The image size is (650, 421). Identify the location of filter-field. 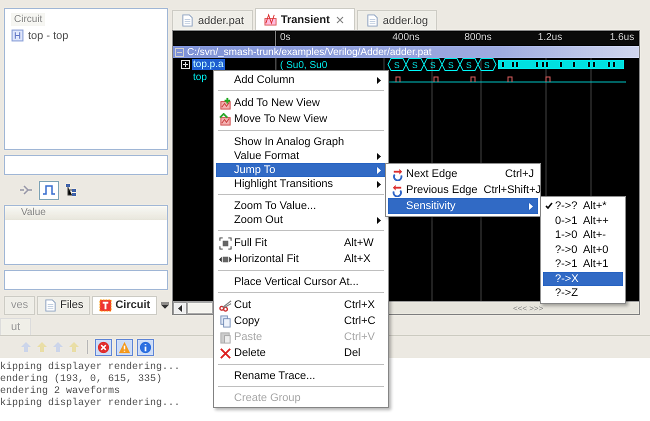
(86, 165).